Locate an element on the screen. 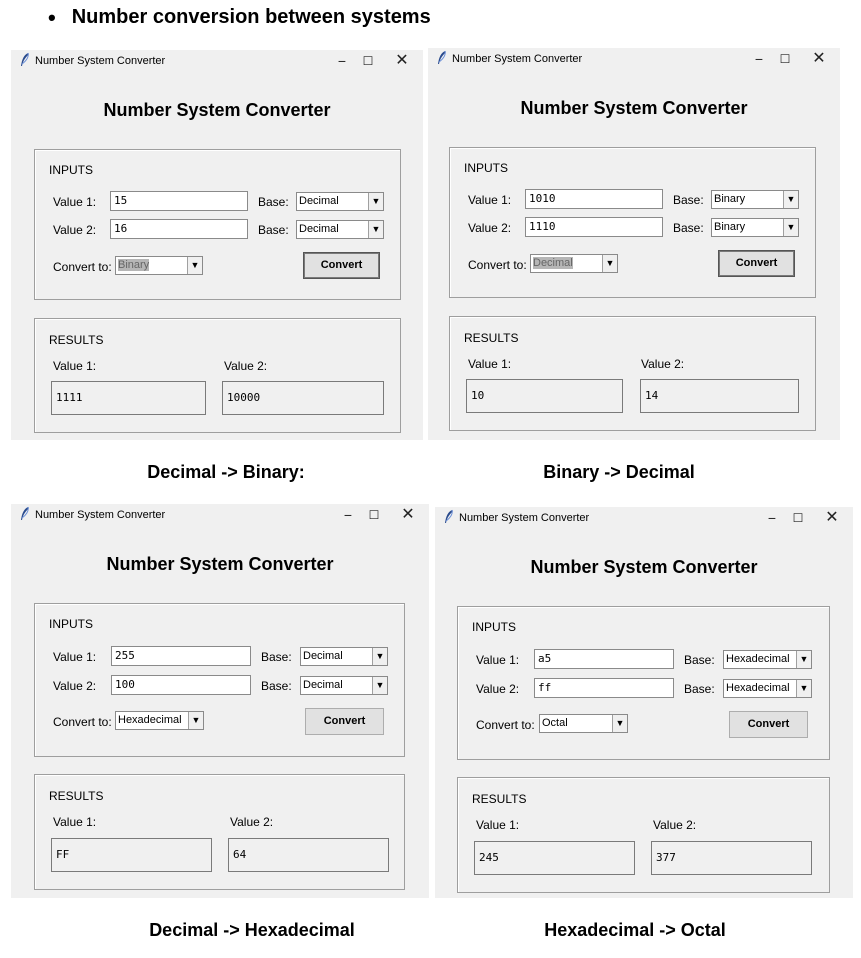  convert-to-value: Hexadecimal is located at coordinates (150, 720).